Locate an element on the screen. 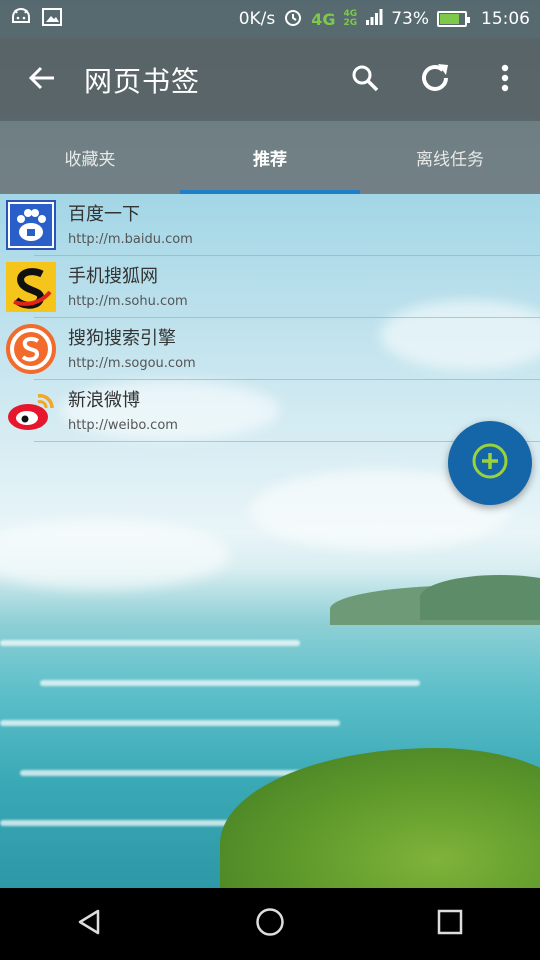 Image resolution: width=540 pixels, height=960 pixels. tab-offline-tasks: 离线任务 is located at coordinates (450, 157).